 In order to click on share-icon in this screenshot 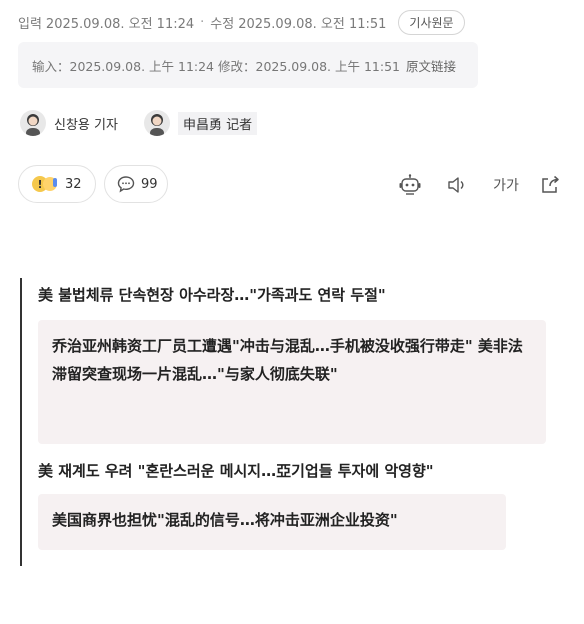, I will do `click(550, 185)`.